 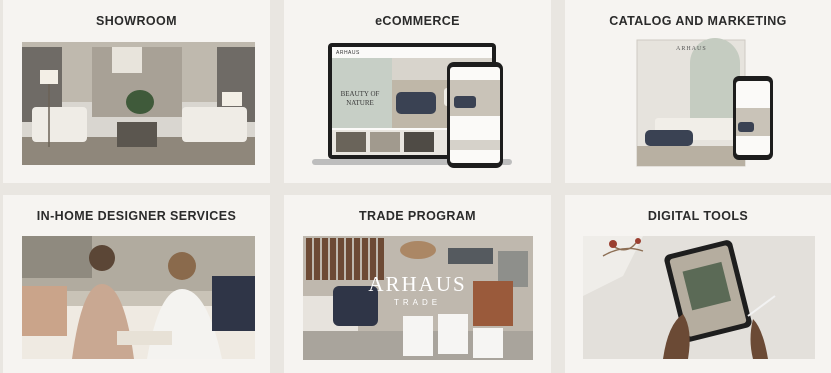 I want to click on catalog-brand: ARHAUS, so click(x=691, y=49).